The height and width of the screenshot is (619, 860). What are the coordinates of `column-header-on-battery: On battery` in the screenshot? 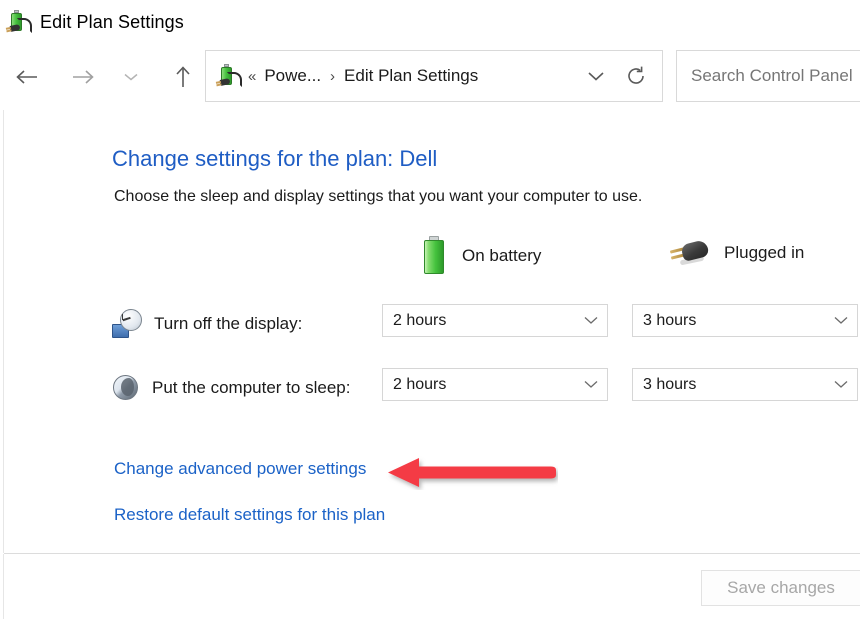 It's located at (481, 256).